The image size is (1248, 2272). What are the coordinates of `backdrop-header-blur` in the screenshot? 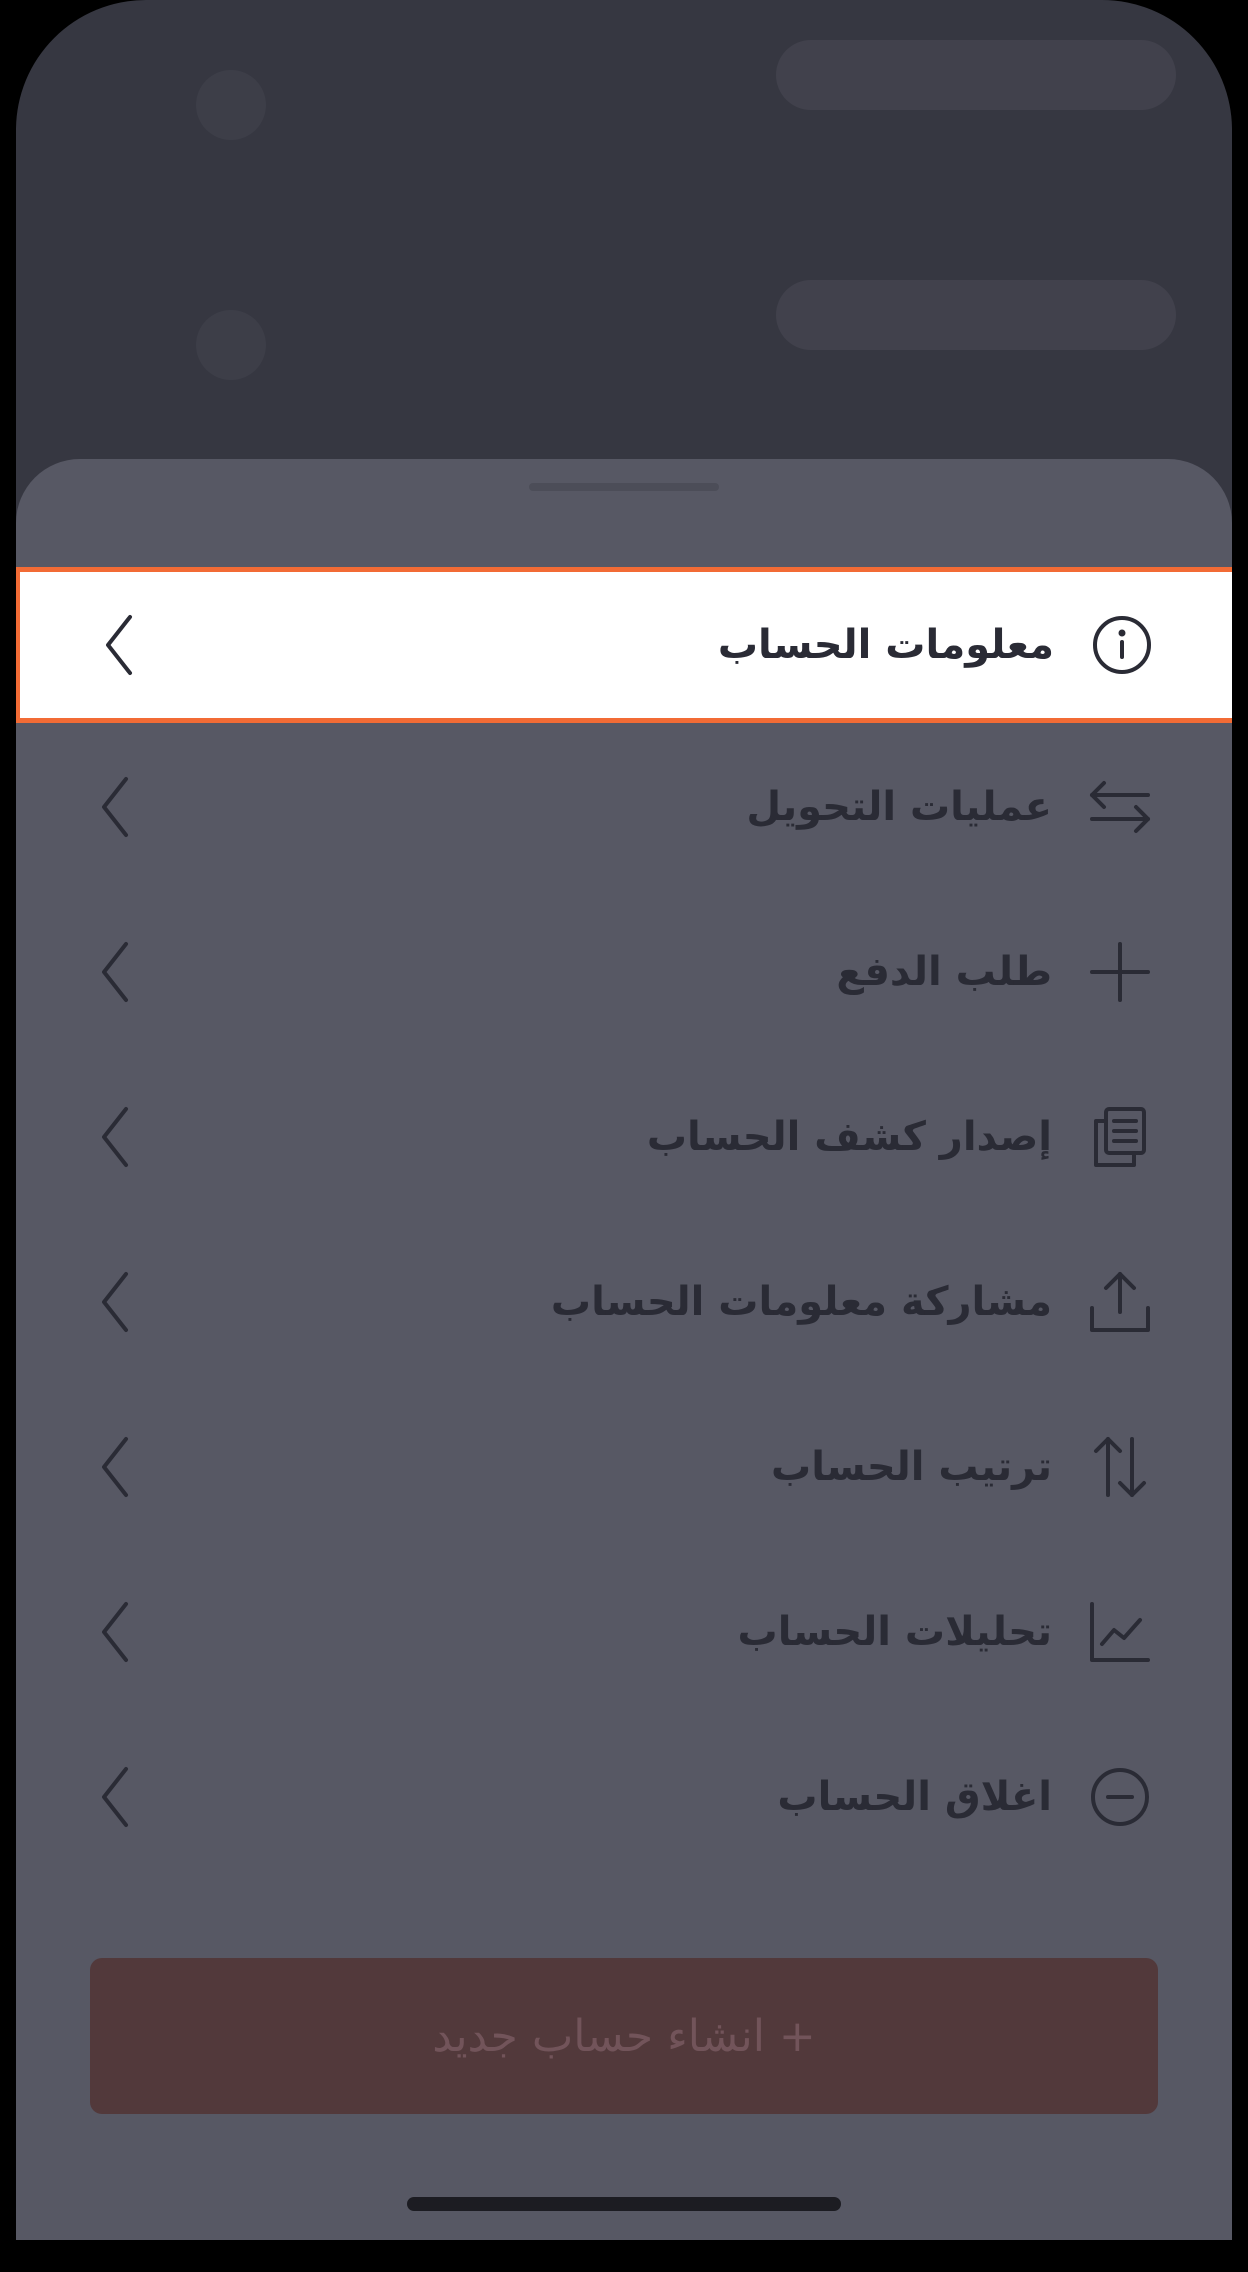 It's located at (976, 75).